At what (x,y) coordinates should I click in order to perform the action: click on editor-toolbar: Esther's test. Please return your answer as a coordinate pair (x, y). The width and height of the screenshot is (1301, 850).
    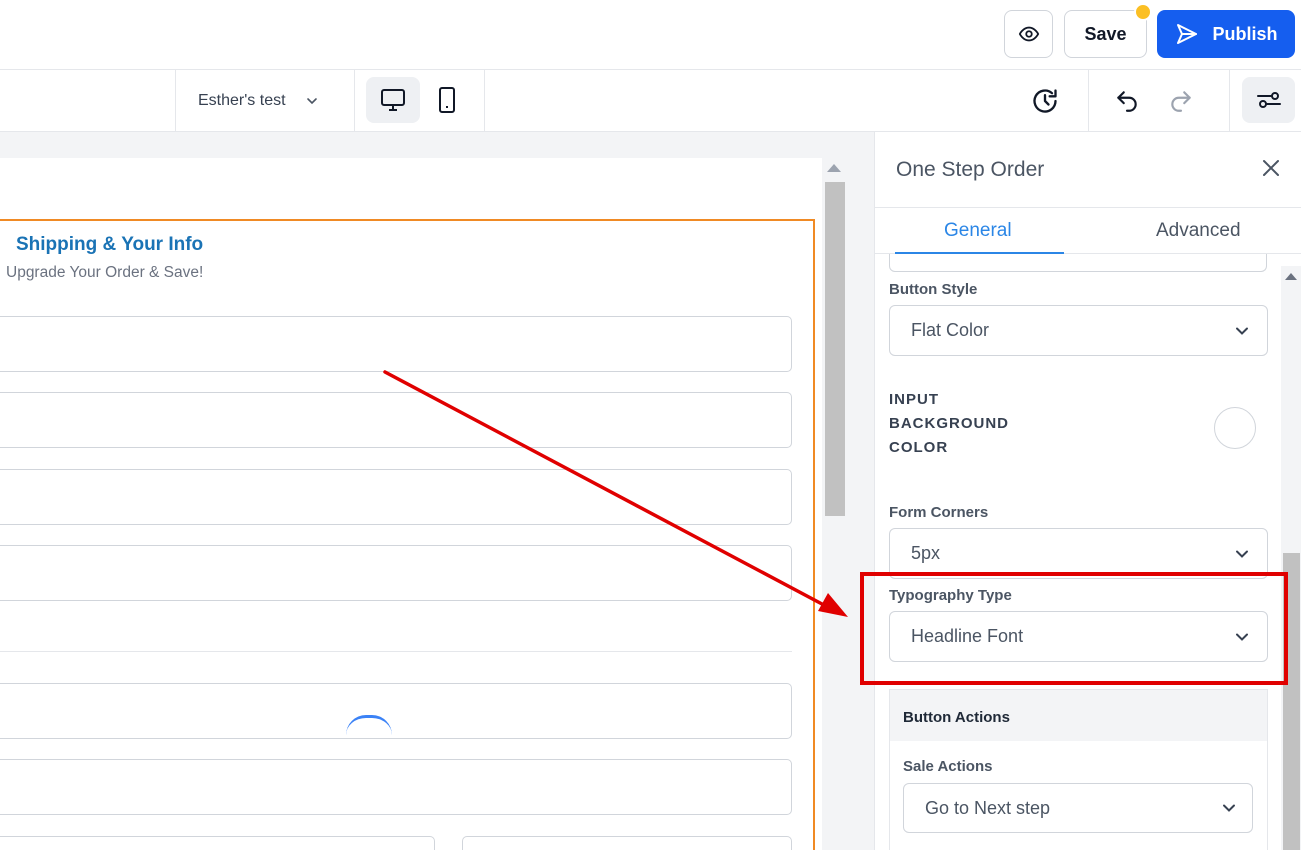
    Looking at the image, I should click on (650, 101).